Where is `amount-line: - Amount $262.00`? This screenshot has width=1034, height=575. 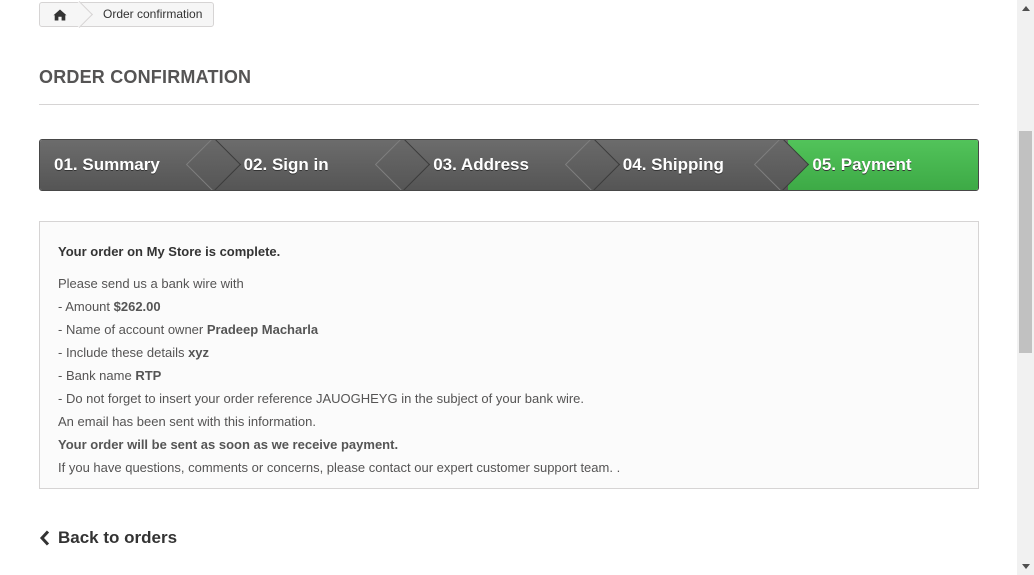 amount-line: - Amount $262.00 is located at coordinates (509, 306).